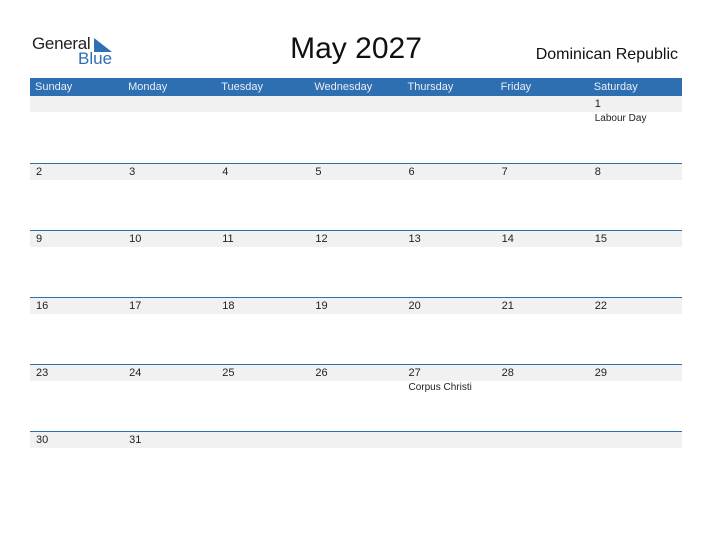 This screenshot has width=712, height=550. Describe the element at coordinates (262, 379) in the screenshot. I see `day-cell: 25` at that location.